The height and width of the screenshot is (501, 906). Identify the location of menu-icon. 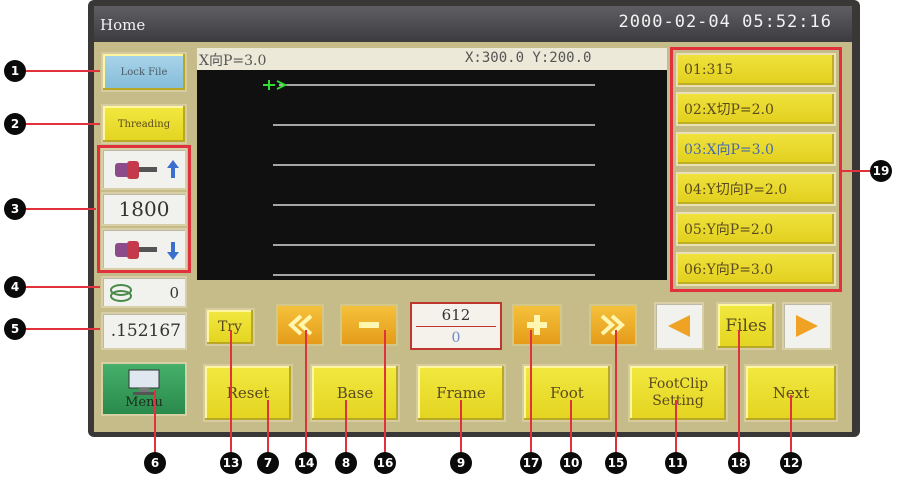
(144, 382).